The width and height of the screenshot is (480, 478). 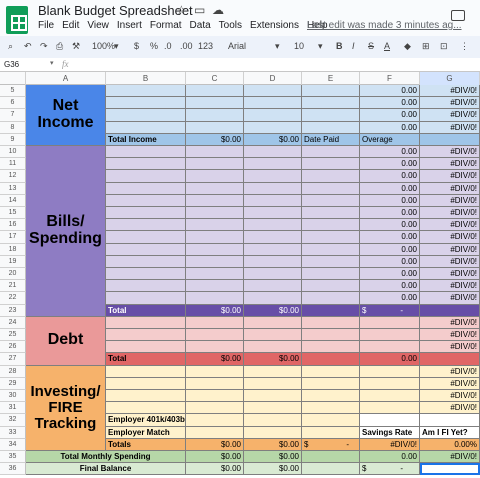 What do you see at coordinates (13, 164) in the screenshot?
I see `row-header-11: 11` at bounding box center [13, 164].